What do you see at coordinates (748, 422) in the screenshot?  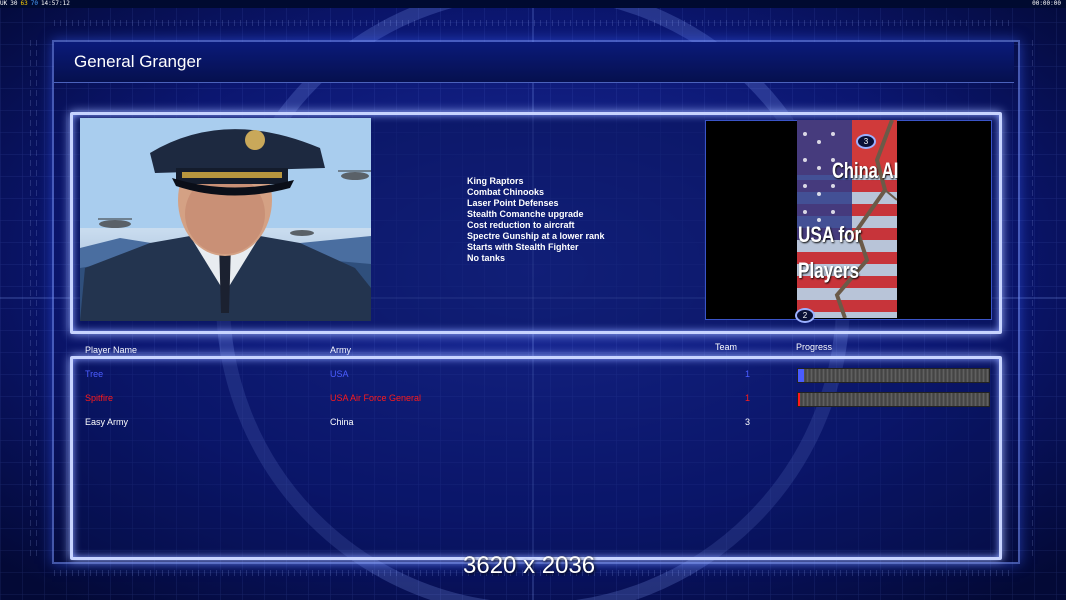 I see `player-team: 3` at bounding box center [748, 422].